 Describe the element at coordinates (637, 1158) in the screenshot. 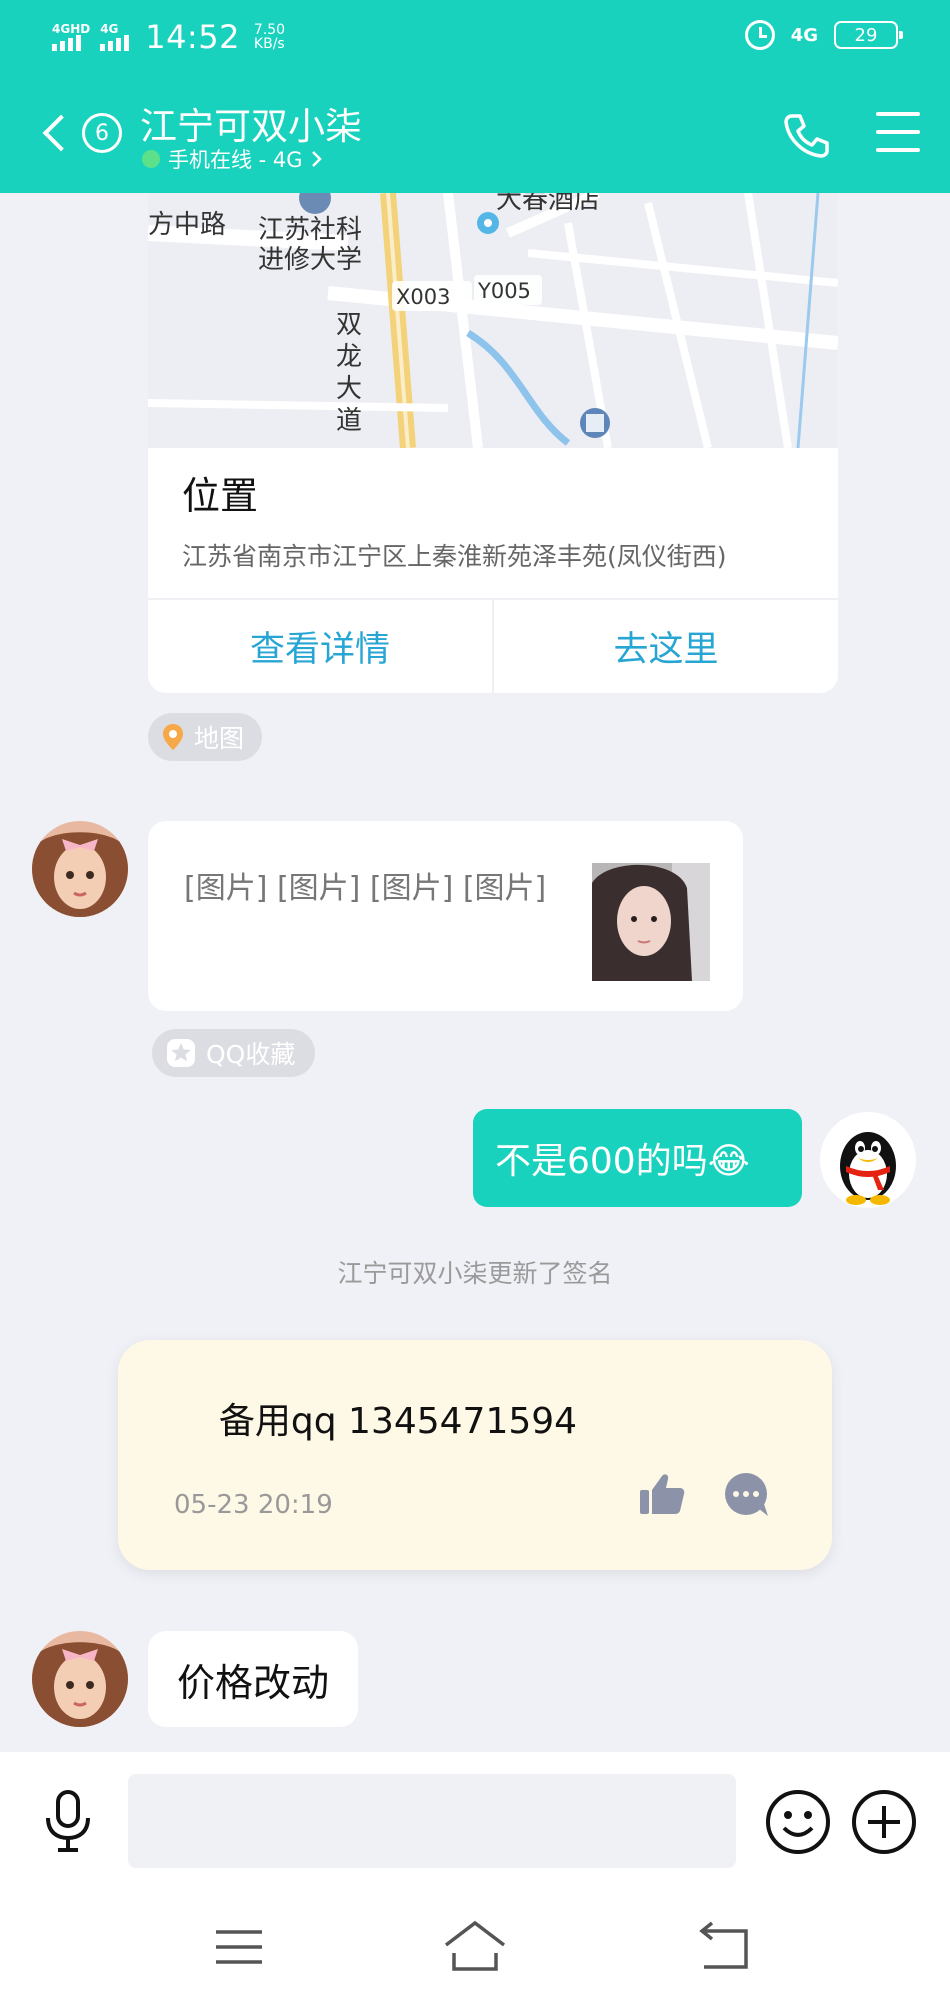

I see `sent-message-bubble: 不是600的吗😂` at that location.